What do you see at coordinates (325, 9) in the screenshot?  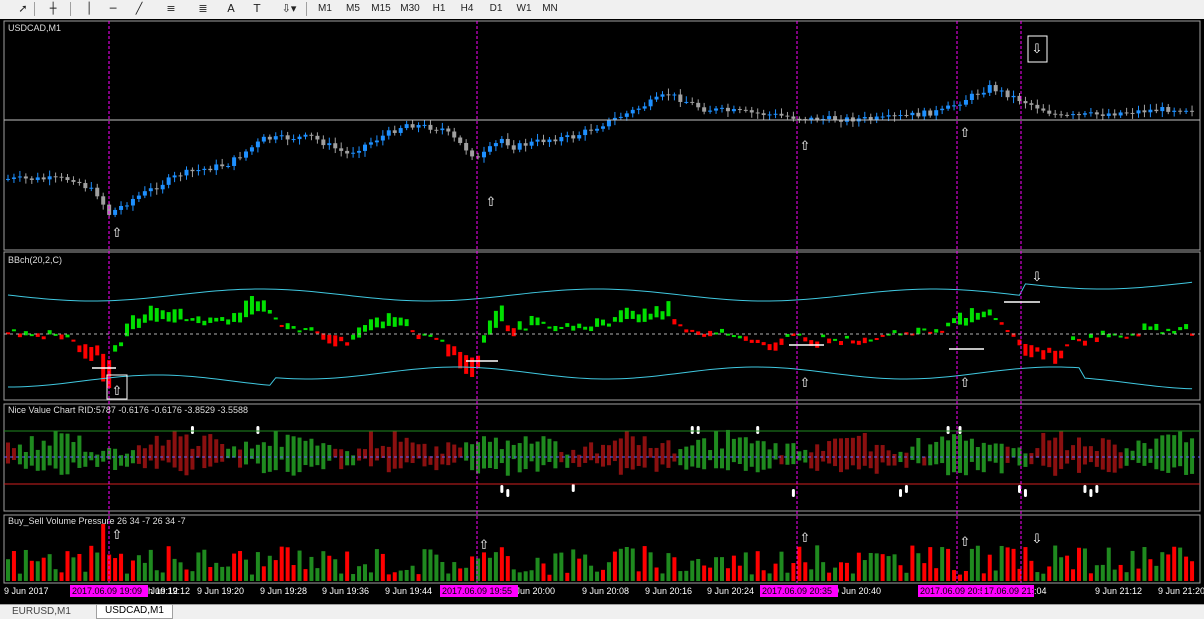 I see `timeframe-m1-button: M1` at bounding box center [325, 9].